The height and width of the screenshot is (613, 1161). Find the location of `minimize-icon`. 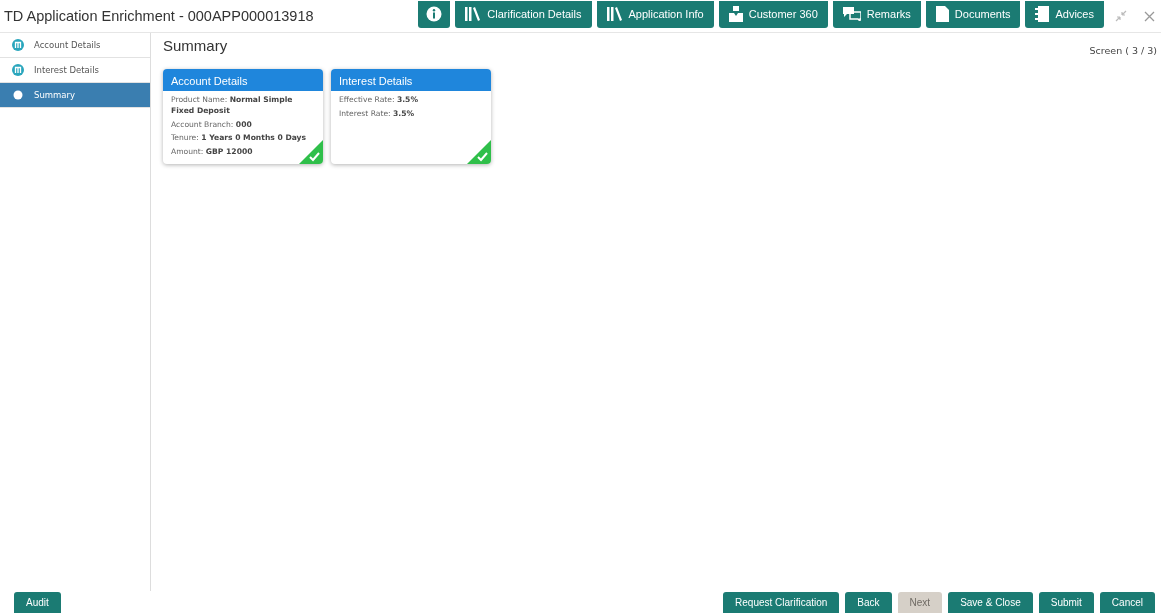

minimize-icon is located at coordinates (1121, 16).